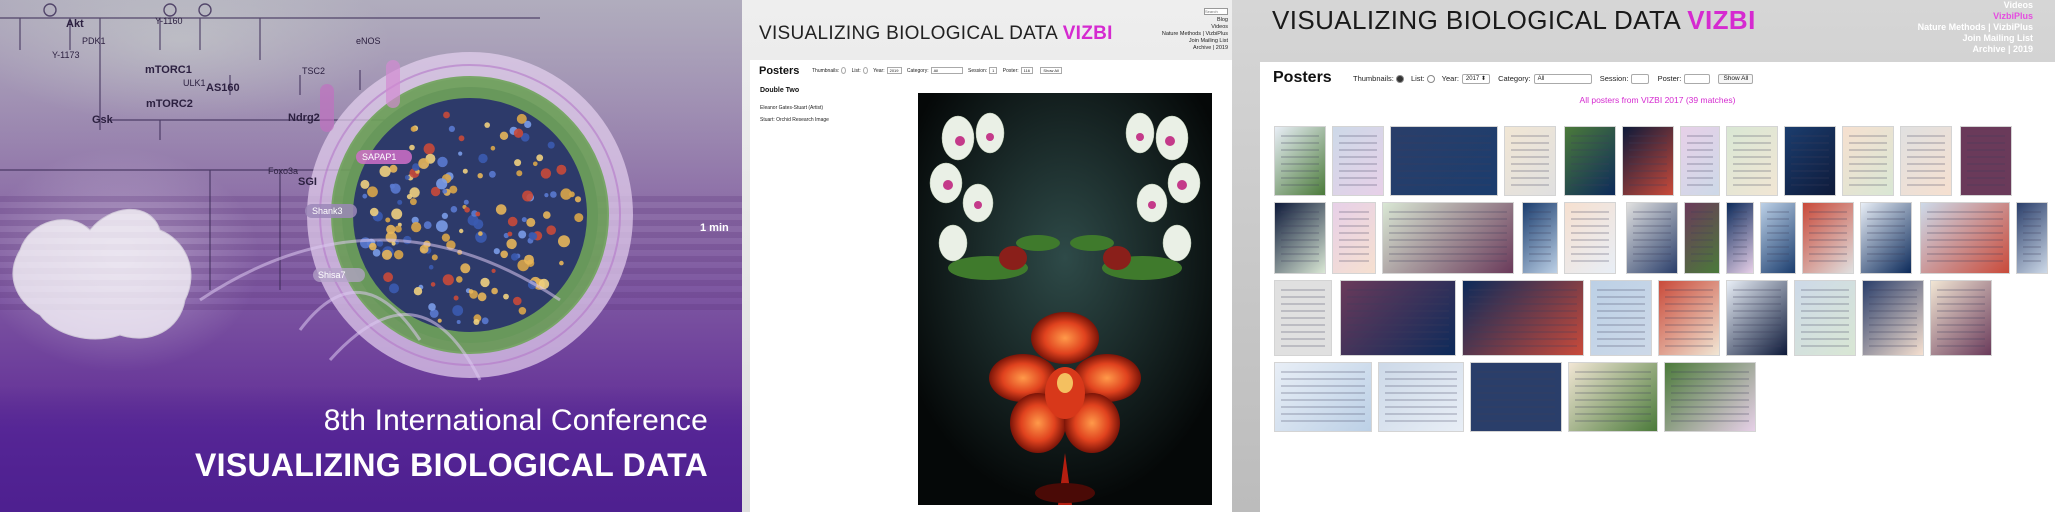 This screenshot has height=512, width=2055. I want to click on year-select: 2017 ⬍, so click(1475, 79).